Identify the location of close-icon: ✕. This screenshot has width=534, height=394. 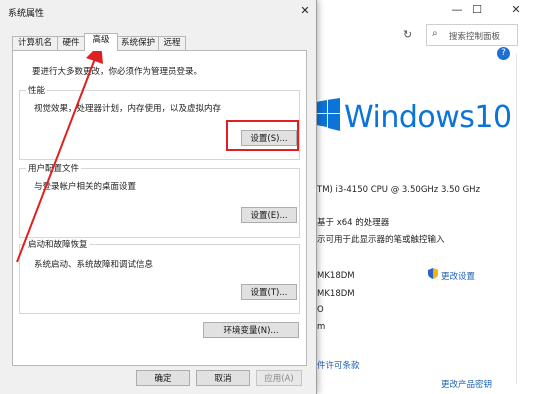
(305, 11).